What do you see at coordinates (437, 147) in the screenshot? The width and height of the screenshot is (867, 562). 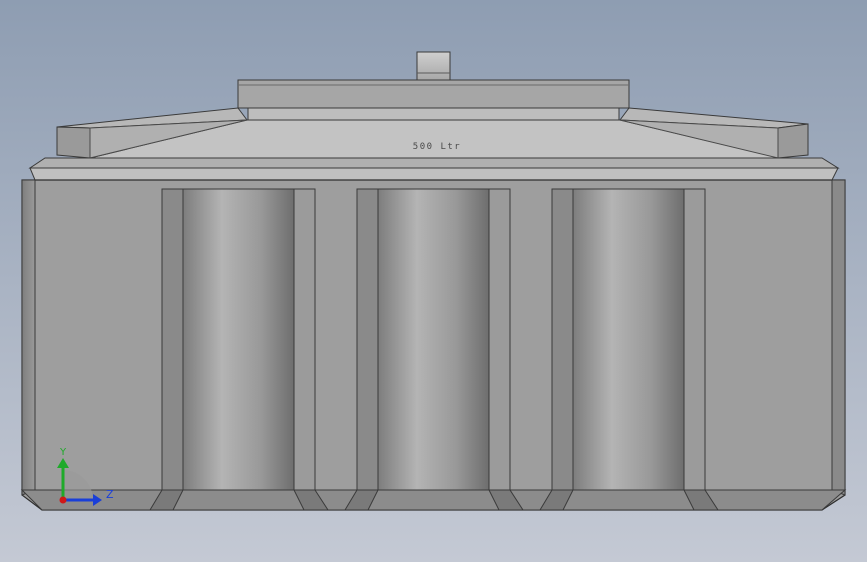 I see `capacity-engraving: 500 Ltr` at bounding box center [437, 147].